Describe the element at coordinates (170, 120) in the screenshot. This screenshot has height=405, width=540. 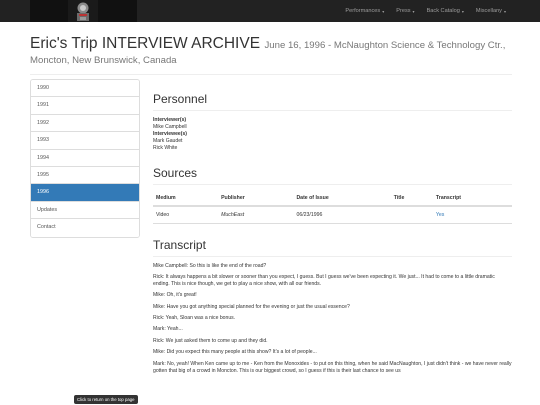
I see `interviewer-label: Interviewer(s)` at that location.